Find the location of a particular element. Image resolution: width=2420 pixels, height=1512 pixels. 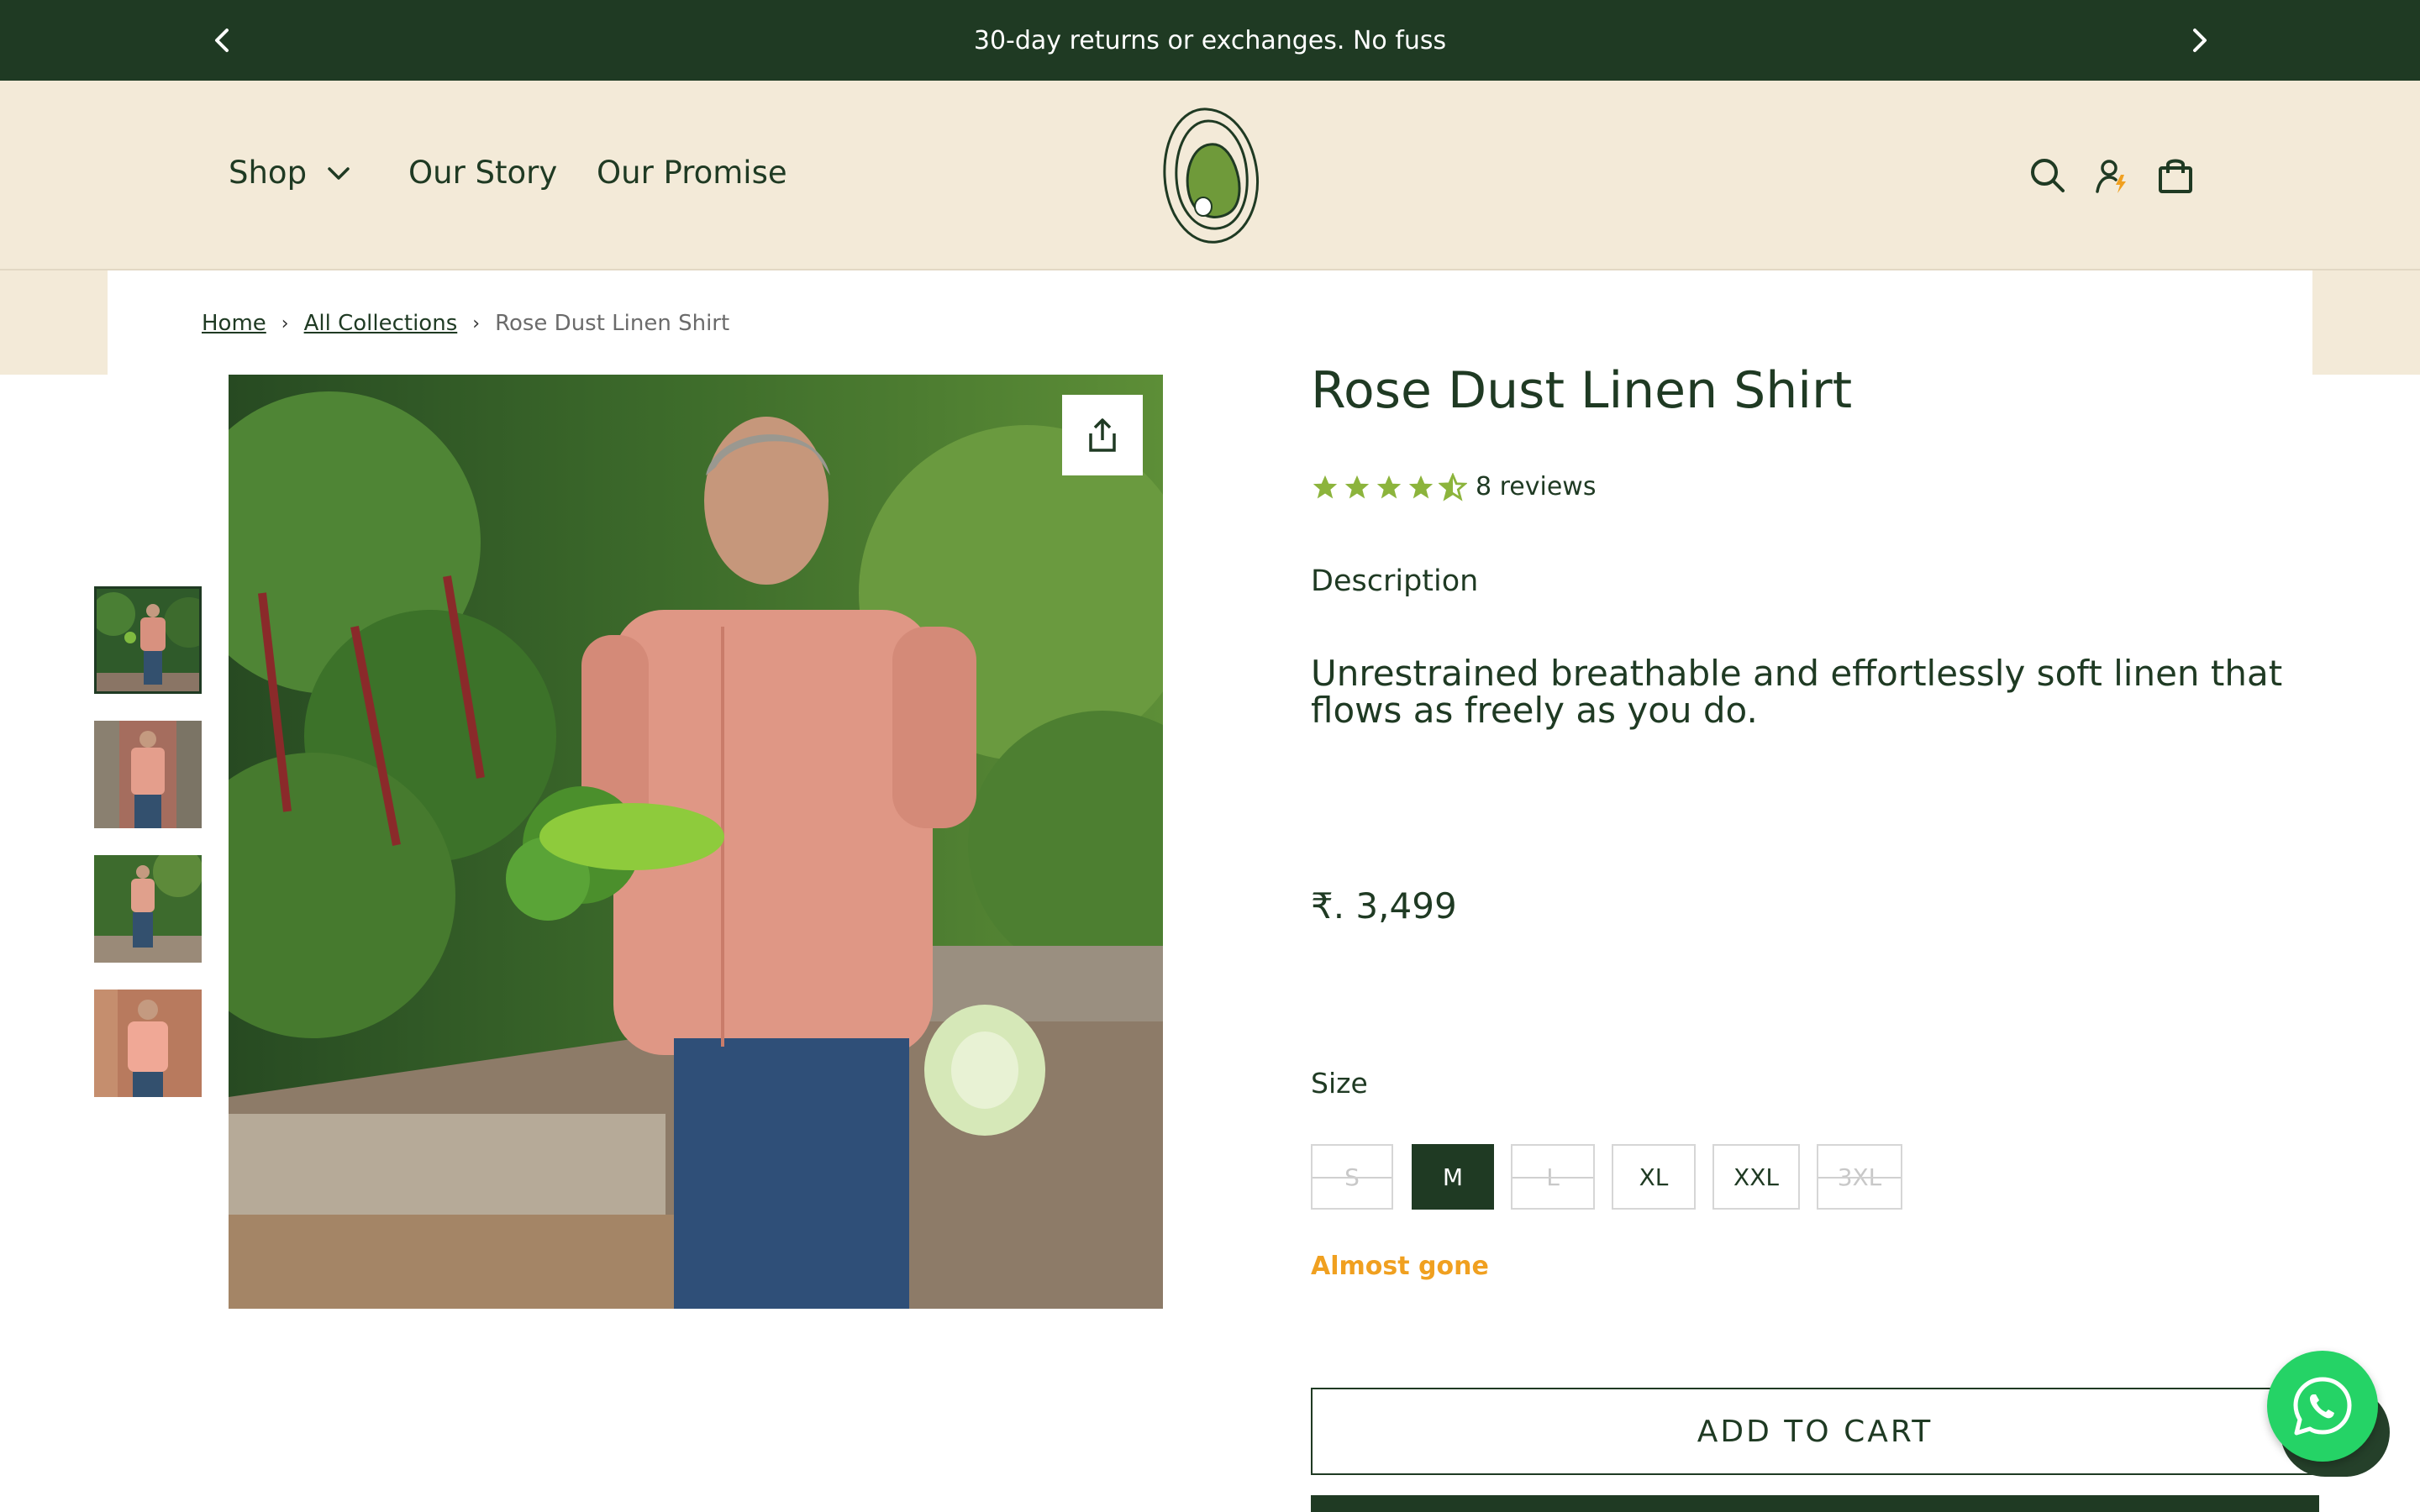

size-option-label: XXL is located at coordinates (1756, 1177).